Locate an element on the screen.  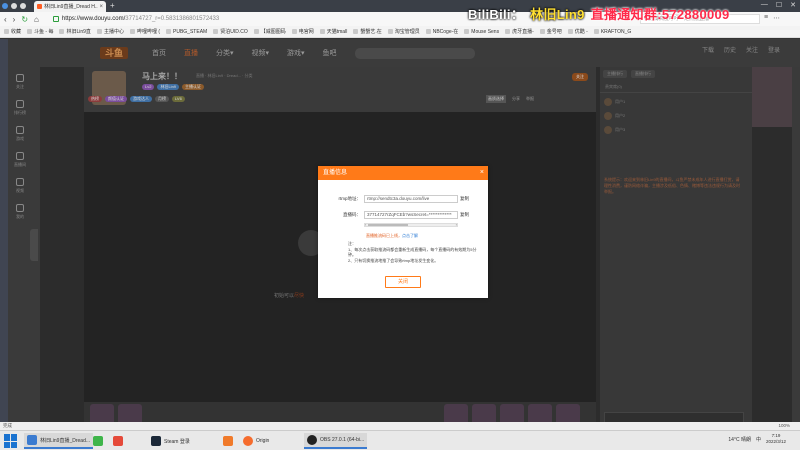
list-item: 用户3 is located at coordinates (676, 130).